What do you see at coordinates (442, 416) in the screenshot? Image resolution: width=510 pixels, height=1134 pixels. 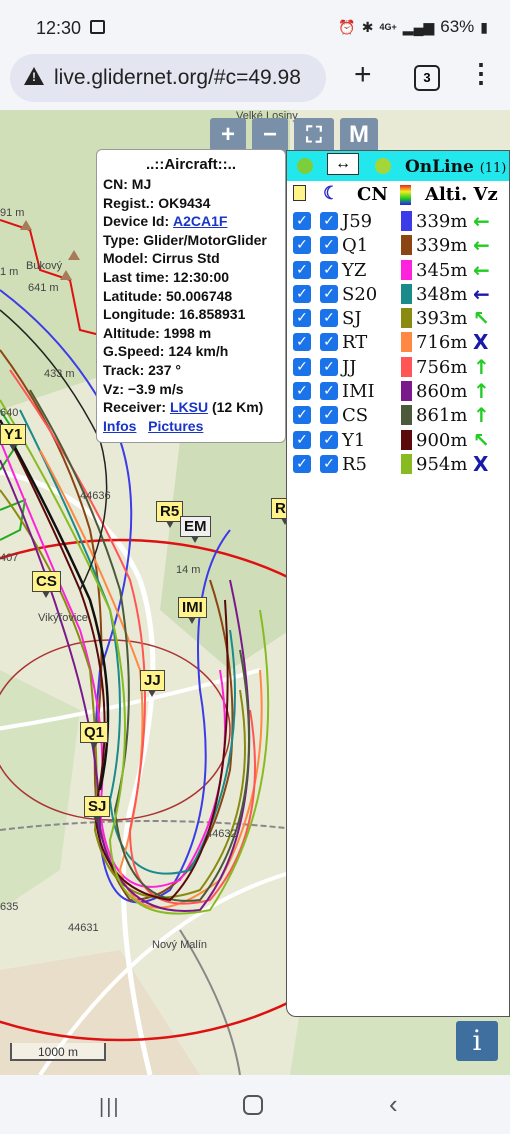 I see `aircraft-altitude: 861m` at bounding box center [442, 416].